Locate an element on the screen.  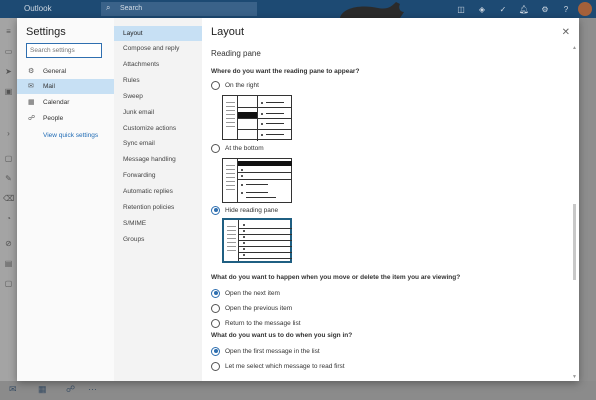
category-people: ☍ People is located at coordinates (65, 118).